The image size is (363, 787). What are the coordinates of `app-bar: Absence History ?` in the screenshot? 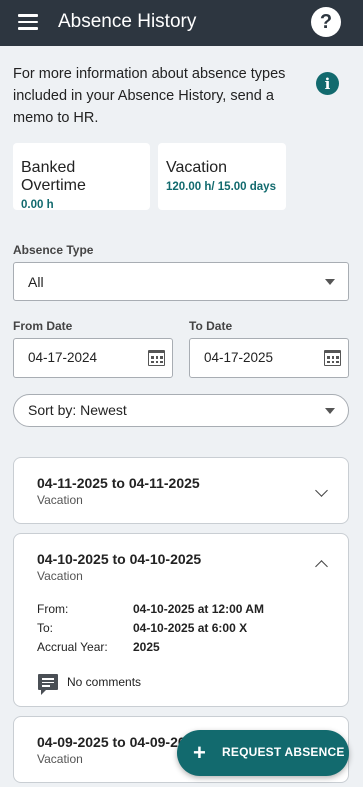 It's located at (181, 23).